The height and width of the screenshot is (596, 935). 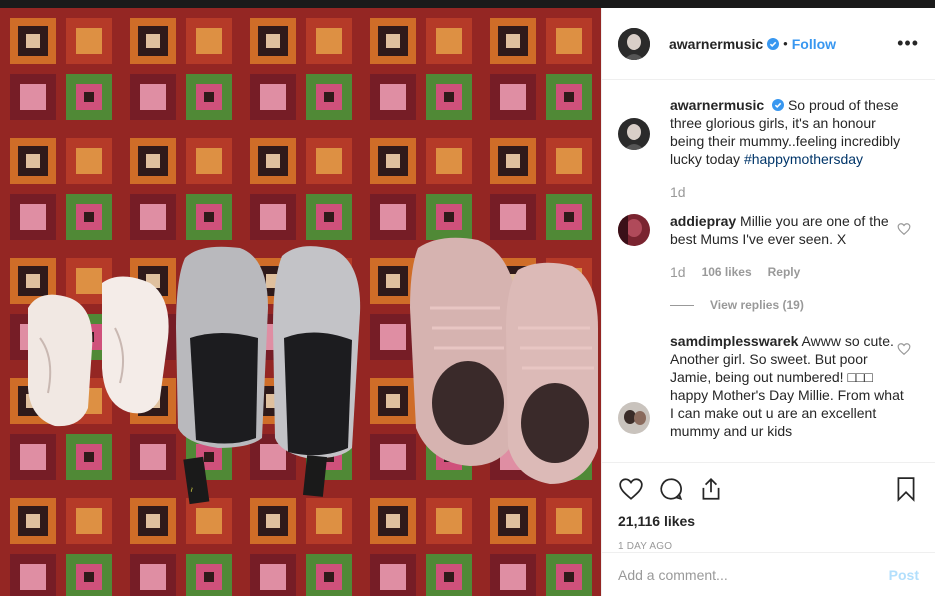 I want to click on view-replies-button: View replies (19), so click(x=794, y=305).